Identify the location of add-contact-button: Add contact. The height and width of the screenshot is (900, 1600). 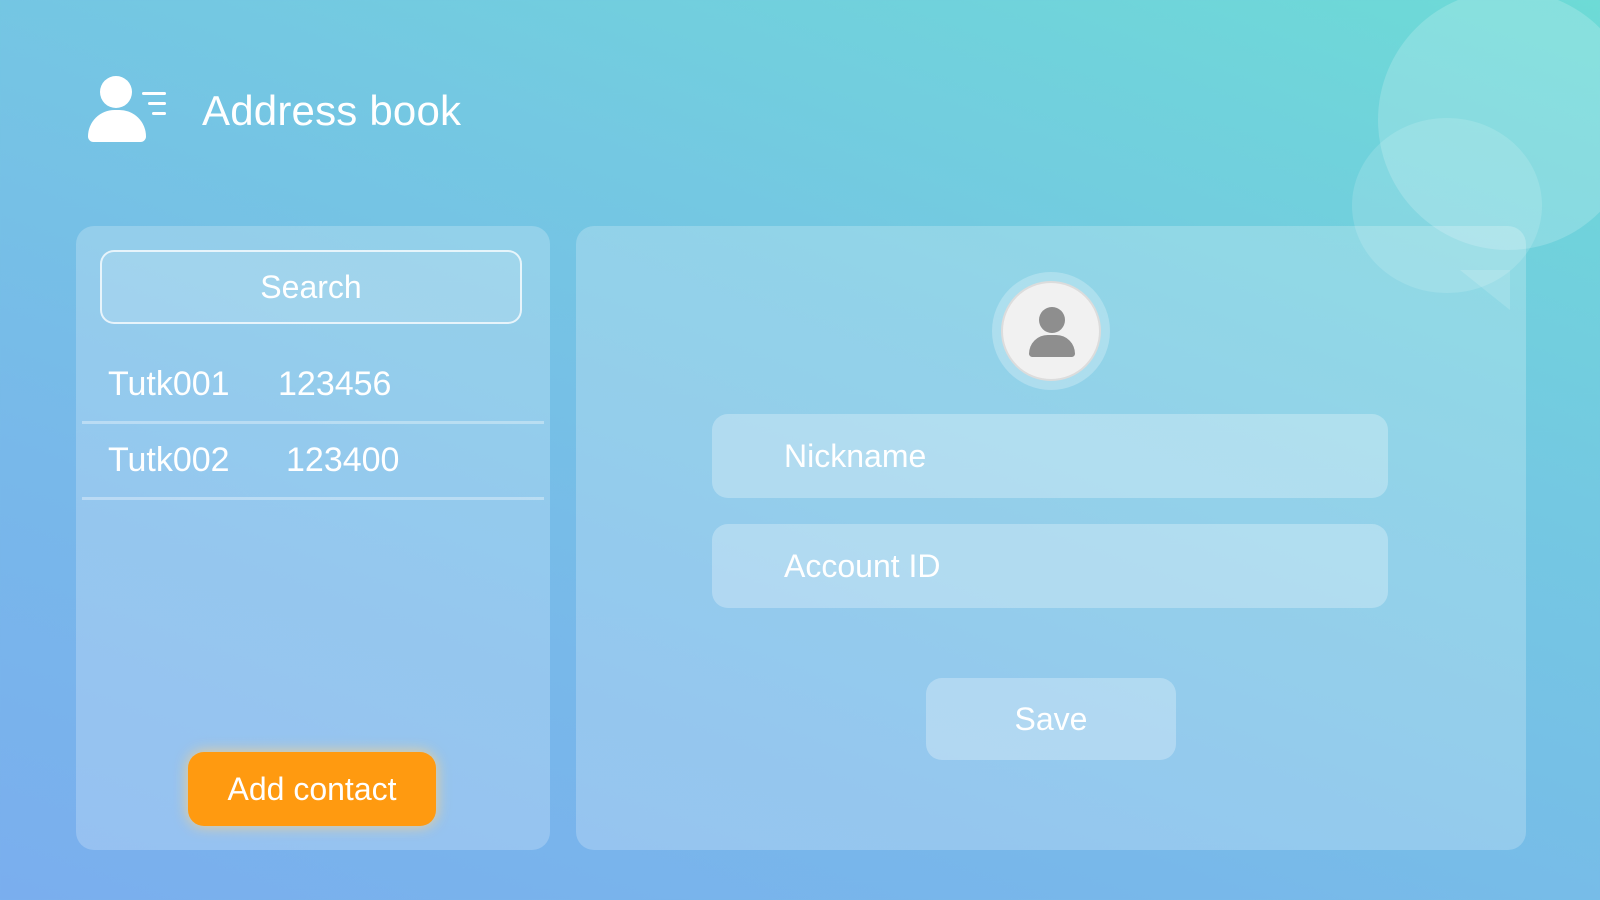
(312, 789).